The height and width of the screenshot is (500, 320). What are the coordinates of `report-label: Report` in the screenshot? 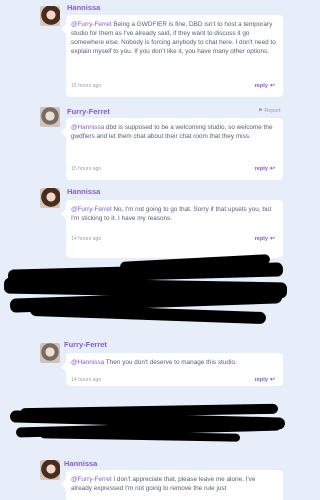 It's located at (272, 111).